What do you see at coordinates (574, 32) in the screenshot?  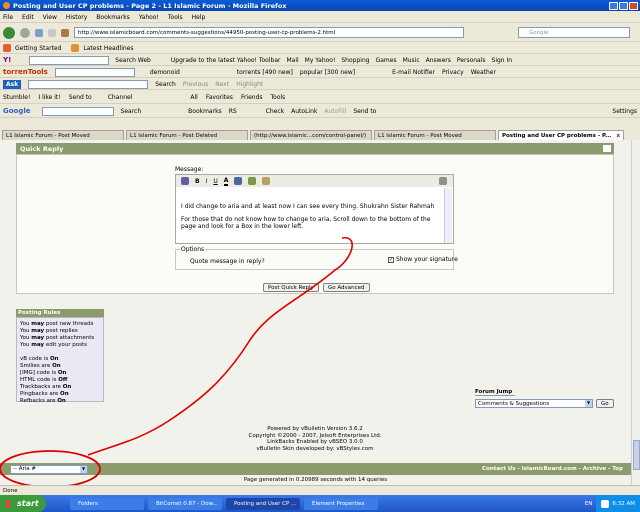 I see `search-input: Google` at bounding box center [574, 32].